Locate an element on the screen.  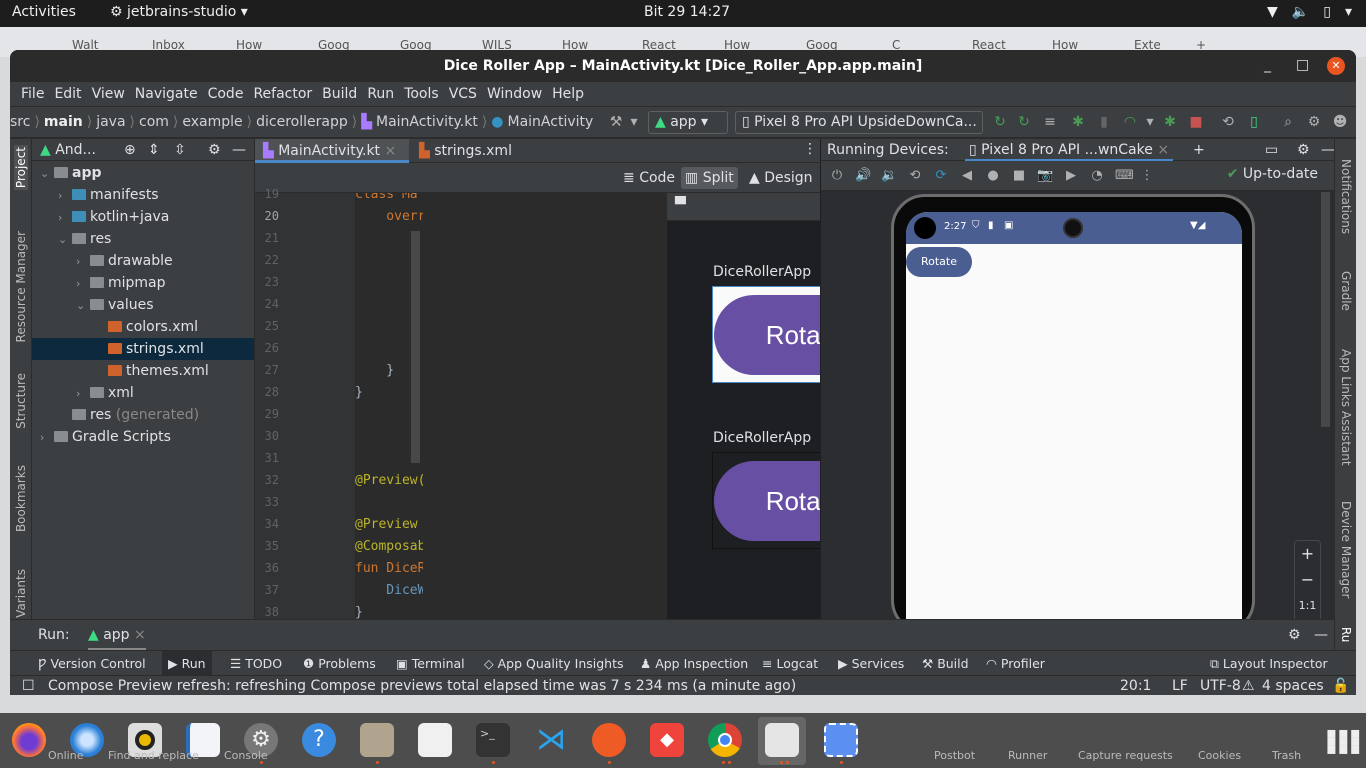
tree-item-xml: › xml is located at coordinates (143, 393).